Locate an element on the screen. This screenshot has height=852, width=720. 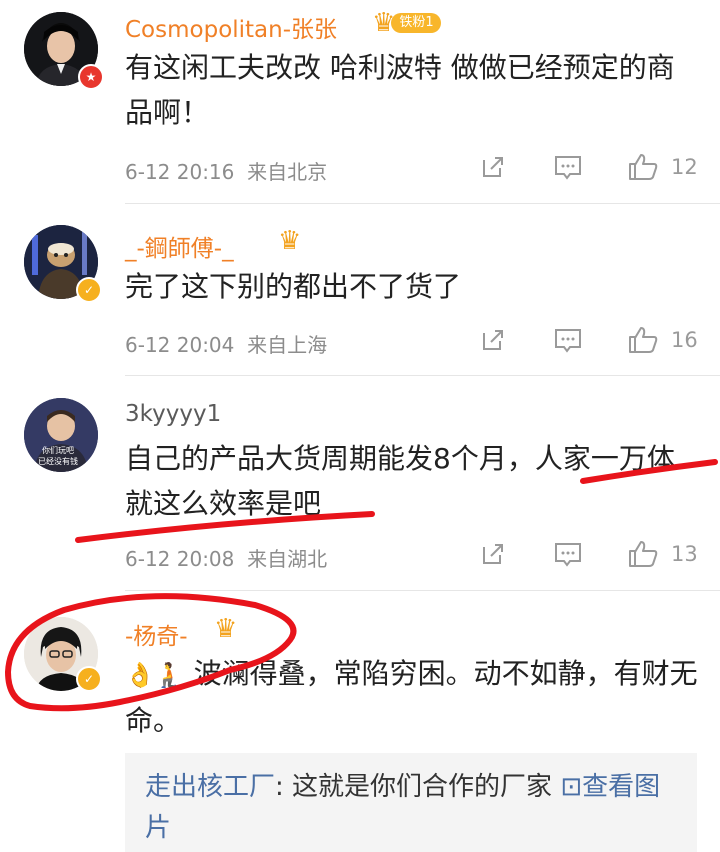
comment-meta: 6-12 20:04 来自上海 is located at coordinates (226, 345).